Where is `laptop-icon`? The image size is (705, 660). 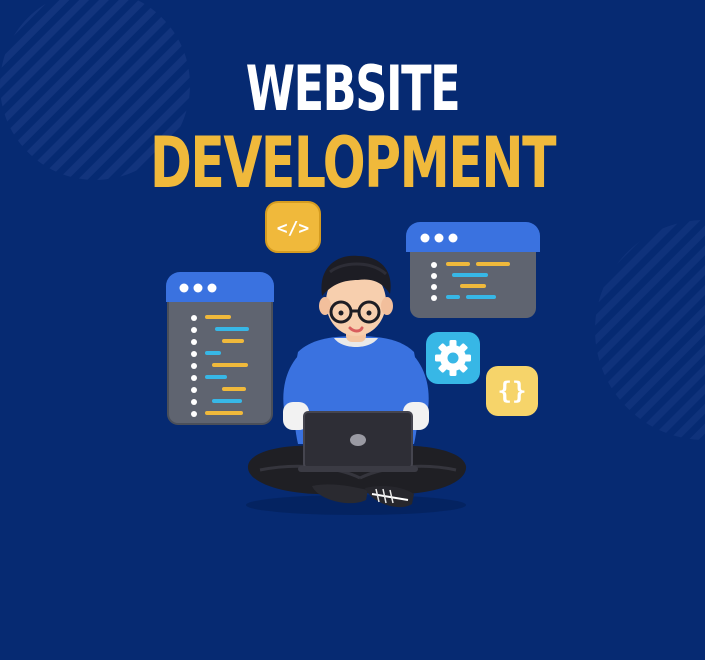
laptop-icon is located at coordinates (358, 441).